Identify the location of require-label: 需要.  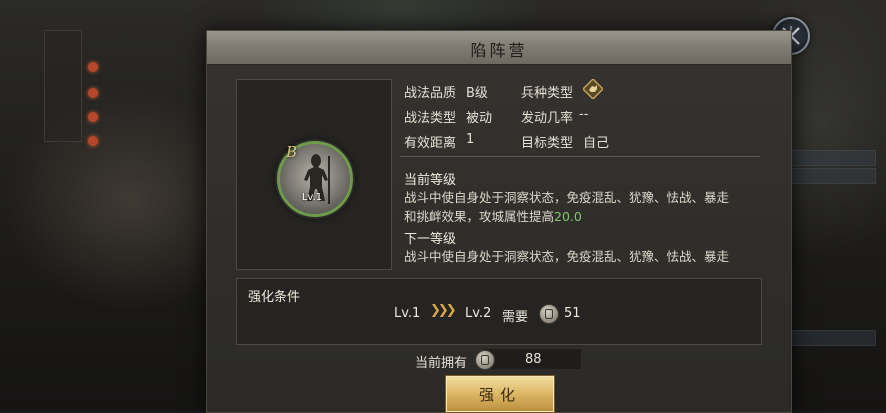
(515, 317).